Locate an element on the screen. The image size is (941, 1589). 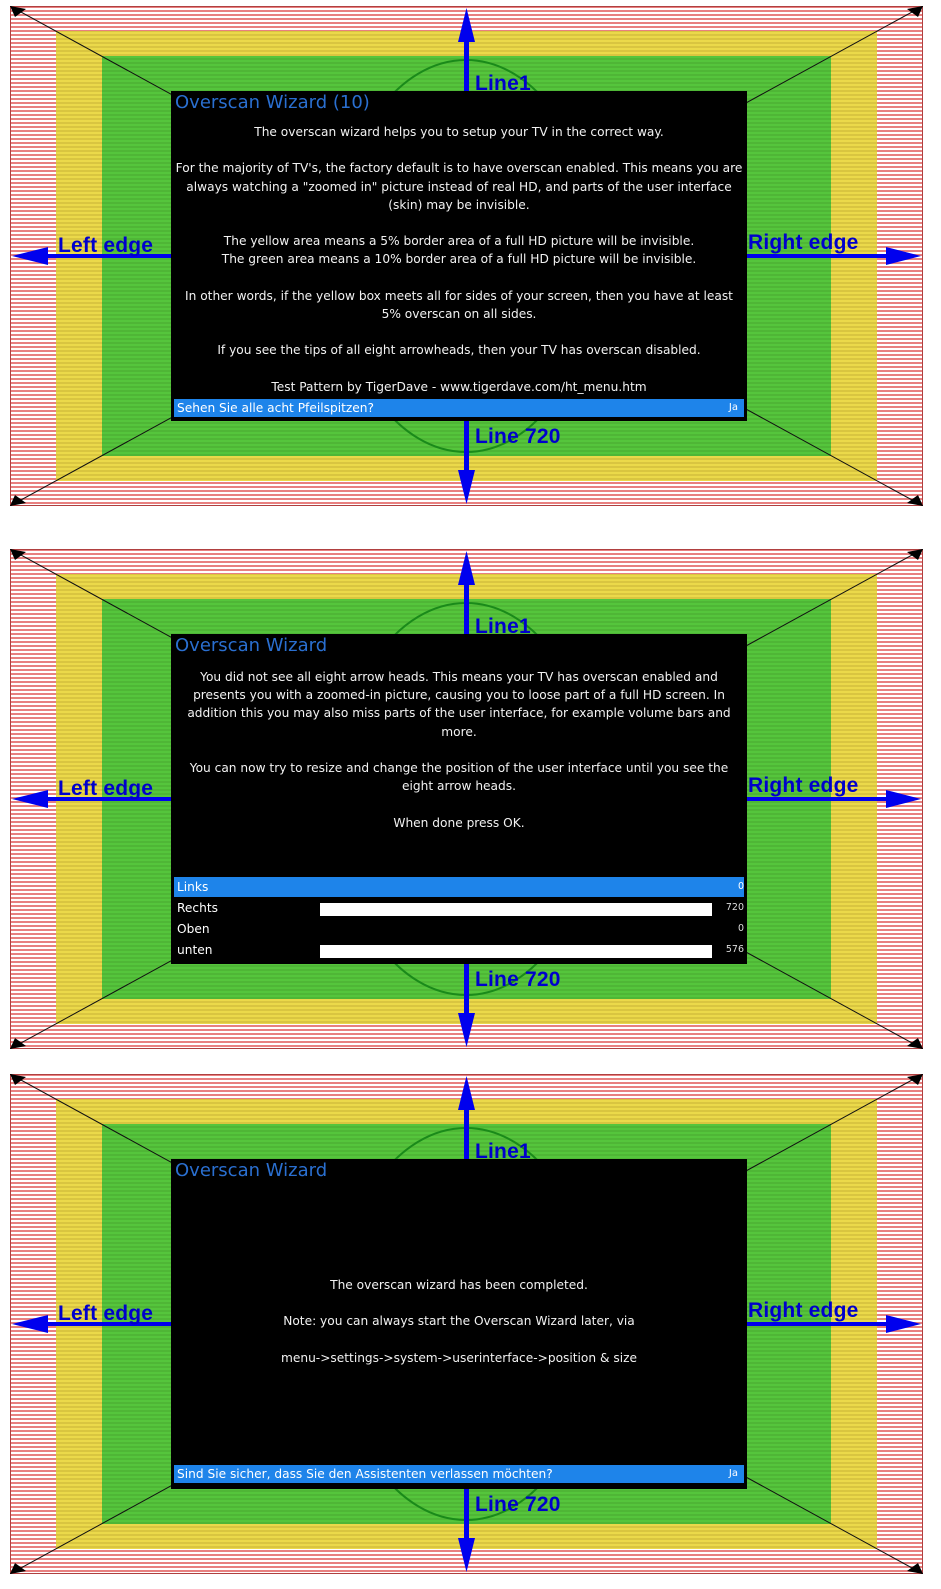
setting-row-links: Links 0 is located at coordinates (459, 887).